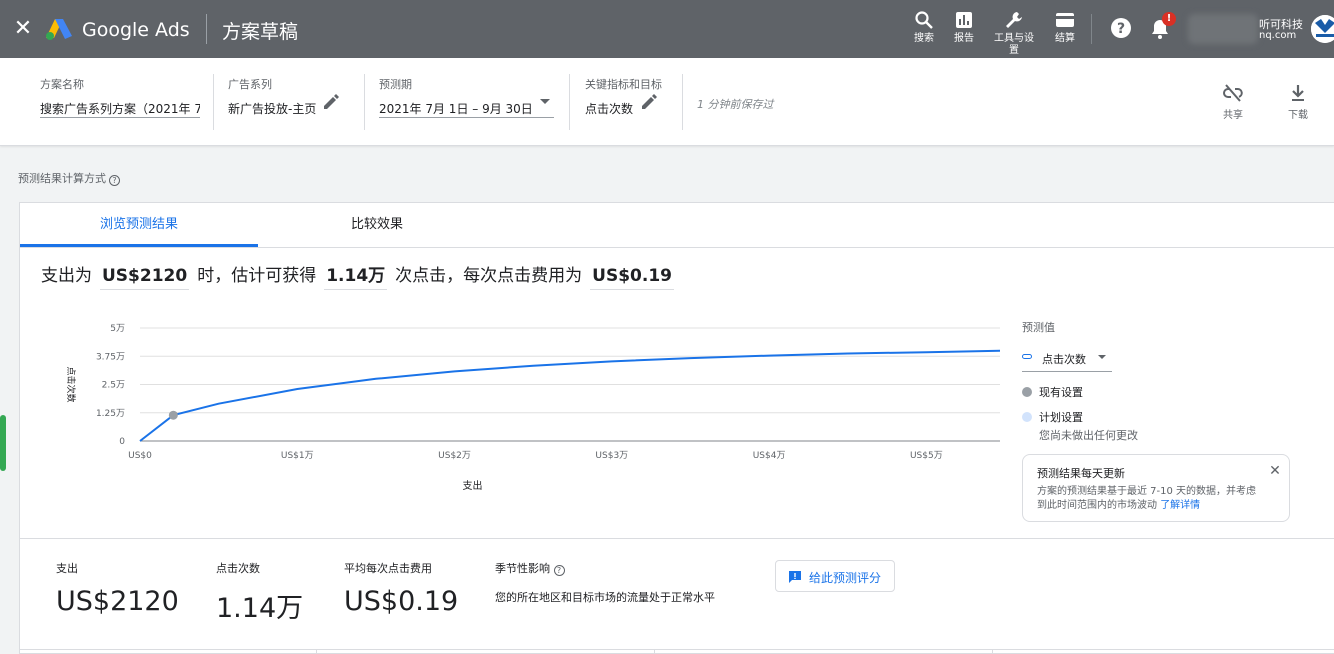  What do you see at coordinates (260, 32) in the screenshot?
I see `page-title: 方案草稿` at bounding box center [260, 32].